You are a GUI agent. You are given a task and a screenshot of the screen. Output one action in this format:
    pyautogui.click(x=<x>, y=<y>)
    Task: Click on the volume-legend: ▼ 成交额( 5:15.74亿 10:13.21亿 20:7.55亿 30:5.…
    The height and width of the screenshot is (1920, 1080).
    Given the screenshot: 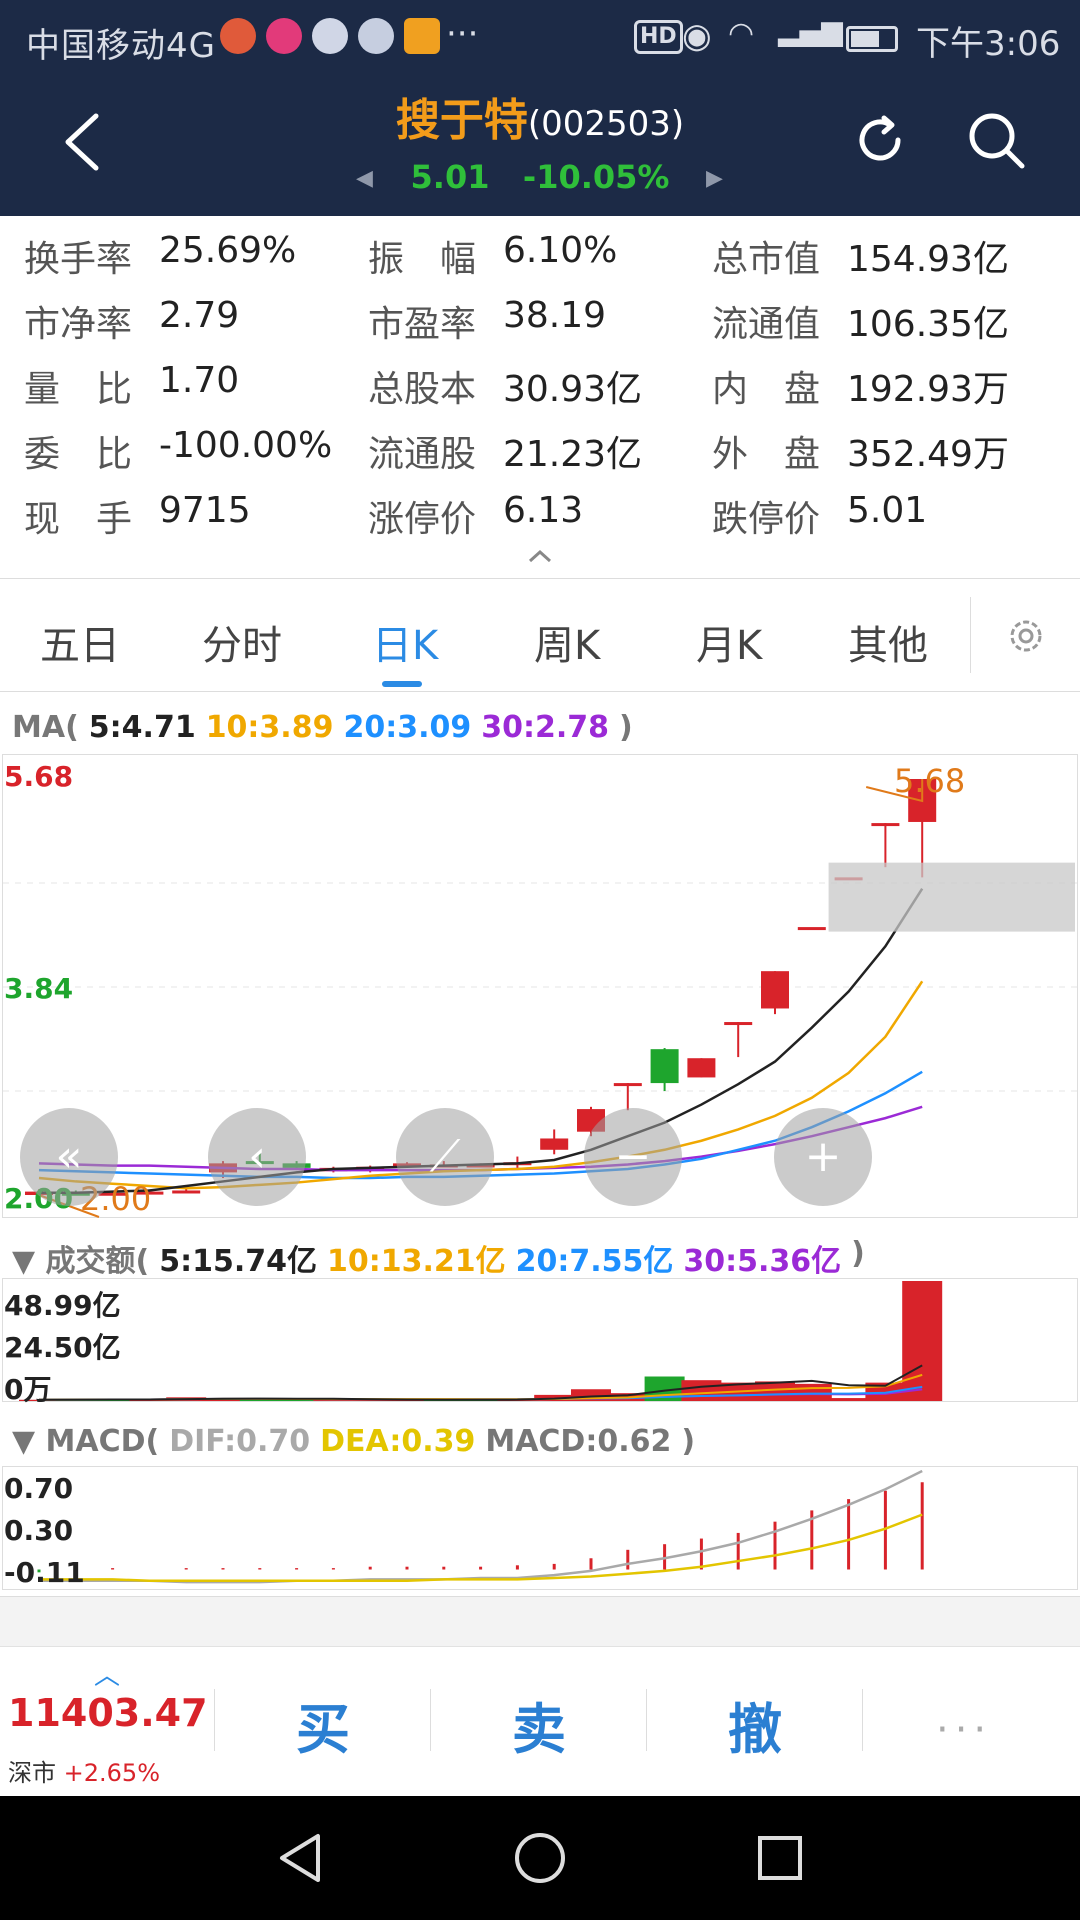 What is the action you would take?
    pyautogui.click(x=438, y=1258)
    